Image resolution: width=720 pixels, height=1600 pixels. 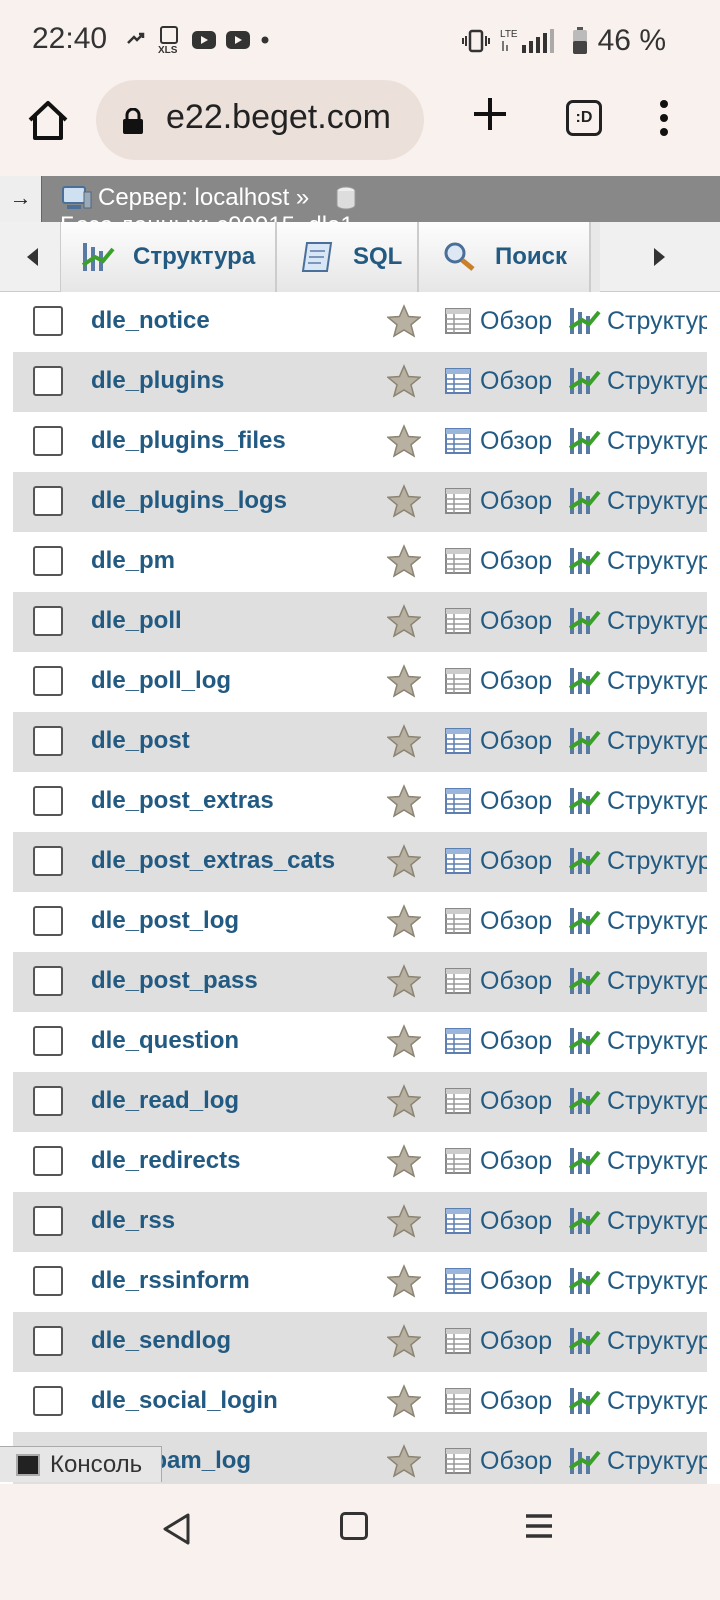 I want to click on table-name-link: dle_notice, so click(x=150, y=321).